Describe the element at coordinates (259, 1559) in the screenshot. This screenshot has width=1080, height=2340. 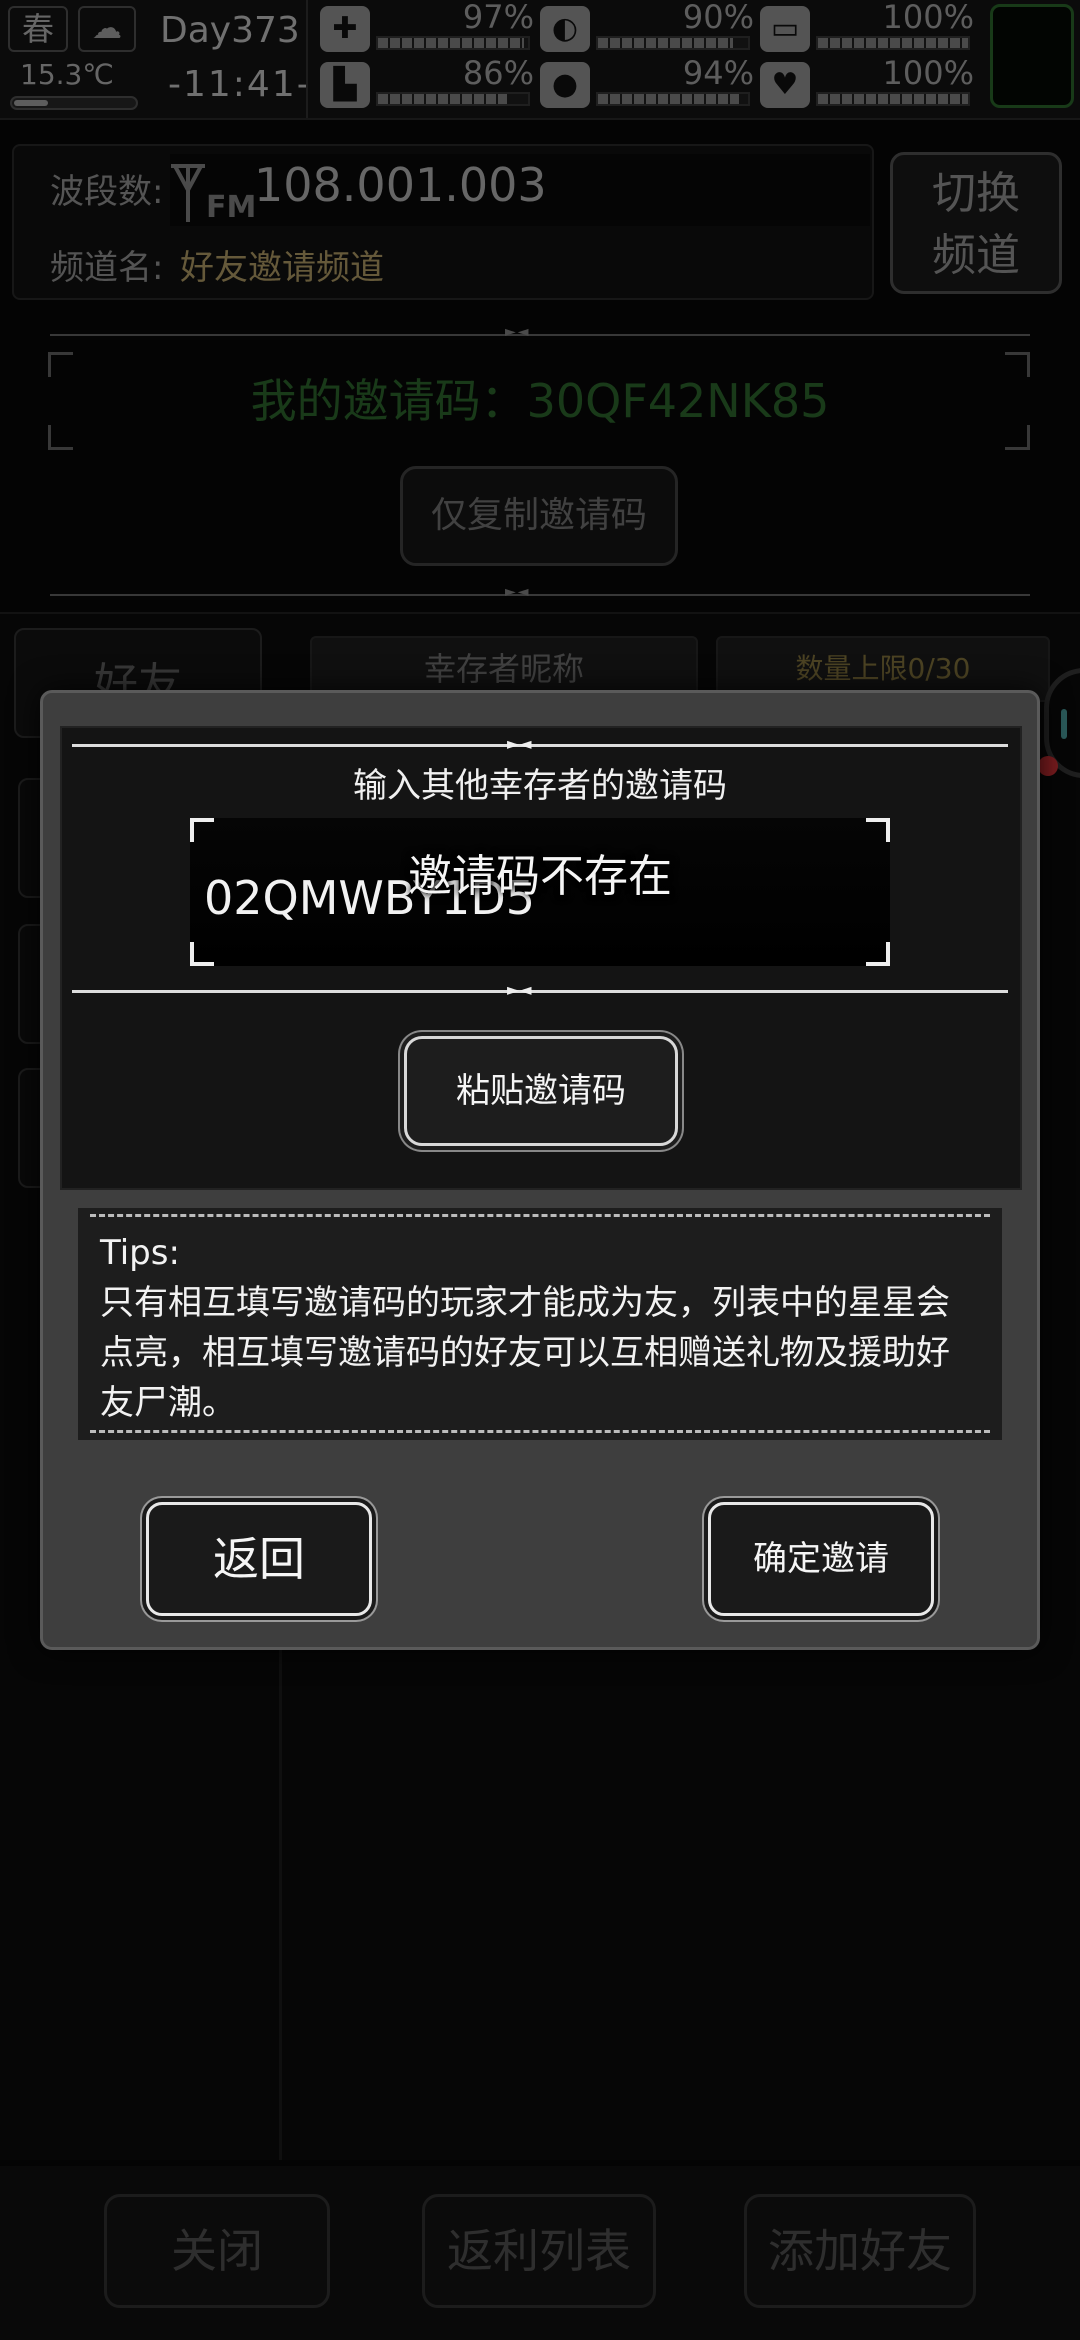
I see `back-button: 返回` at that location.